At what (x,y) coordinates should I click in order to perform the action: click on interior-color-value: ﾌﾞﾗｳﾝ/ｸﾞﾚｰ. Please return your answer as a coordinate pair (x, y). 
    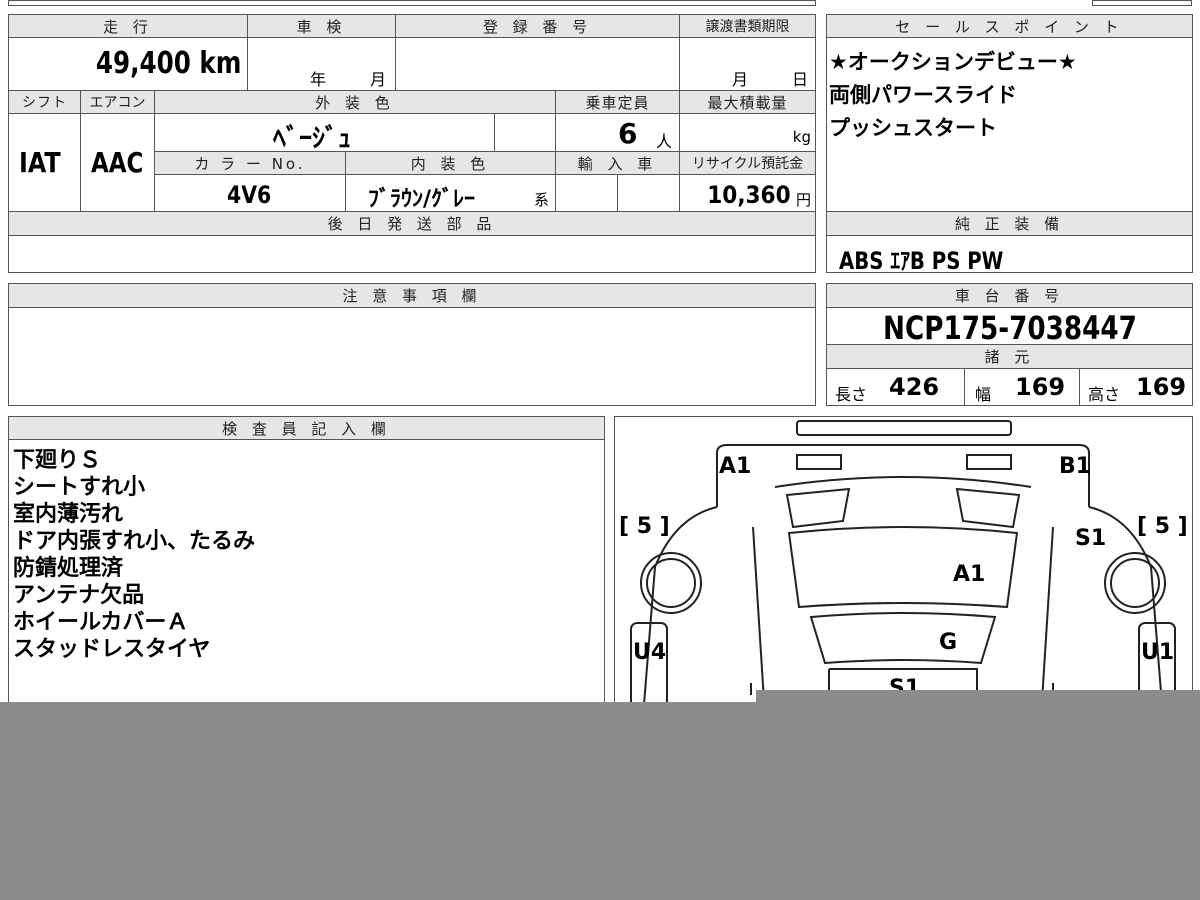
    Looking at the image, I should click on (422, 199).